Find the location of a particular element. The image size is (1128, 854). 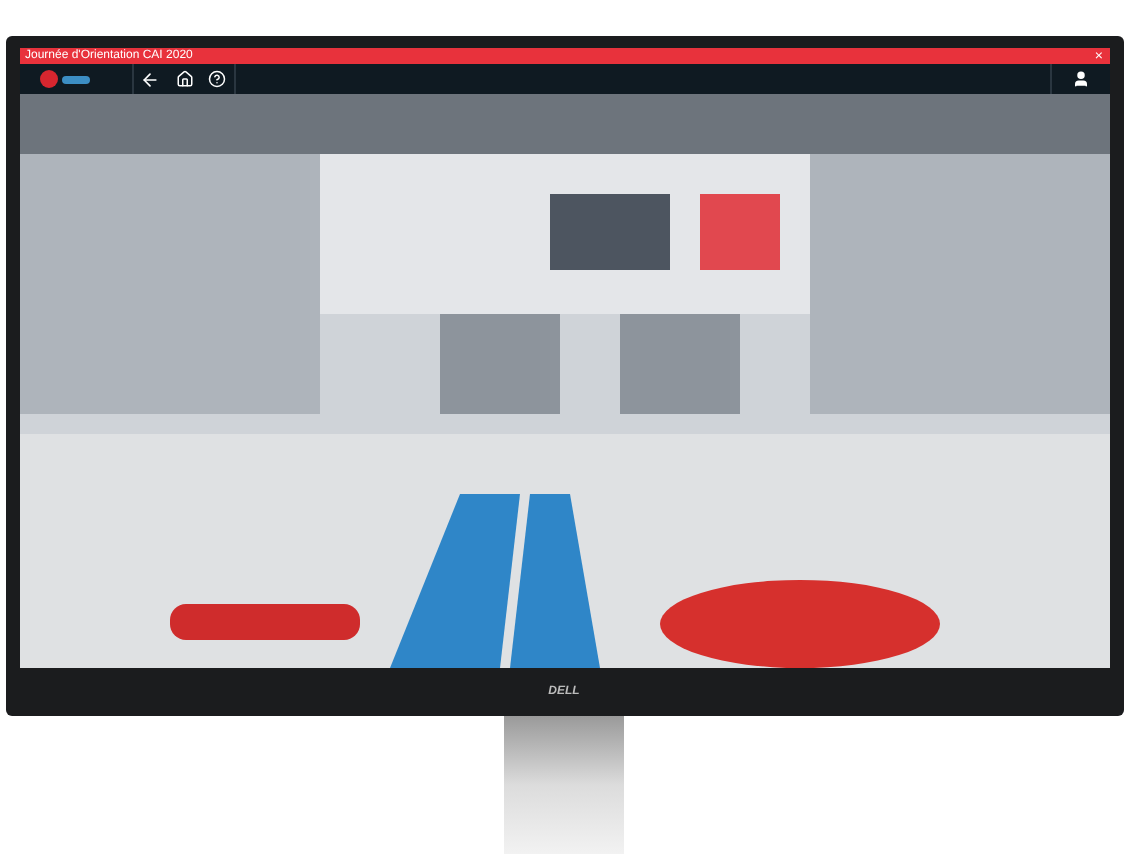

monitor-stand is located at coordinates (564, 785).